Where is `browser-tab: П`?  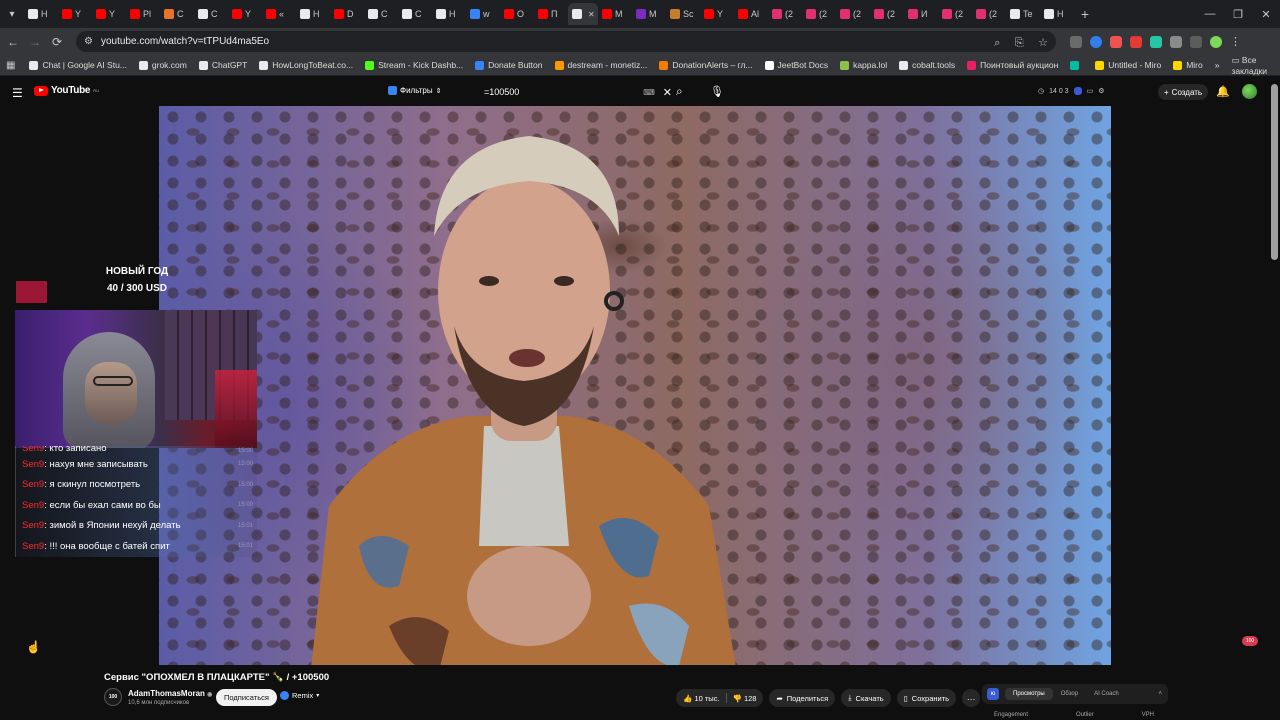 browser-tab: П is located at coordinates (551, 14).